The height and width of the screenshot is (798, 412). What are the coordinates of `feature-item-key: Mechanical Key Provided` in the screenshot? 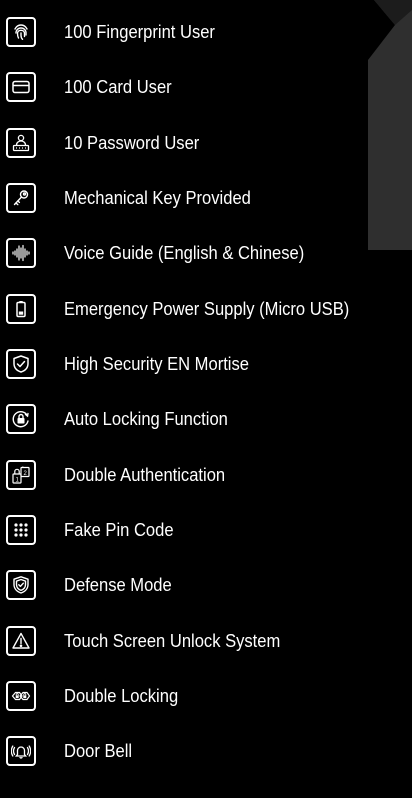 It's located at (206, 200).